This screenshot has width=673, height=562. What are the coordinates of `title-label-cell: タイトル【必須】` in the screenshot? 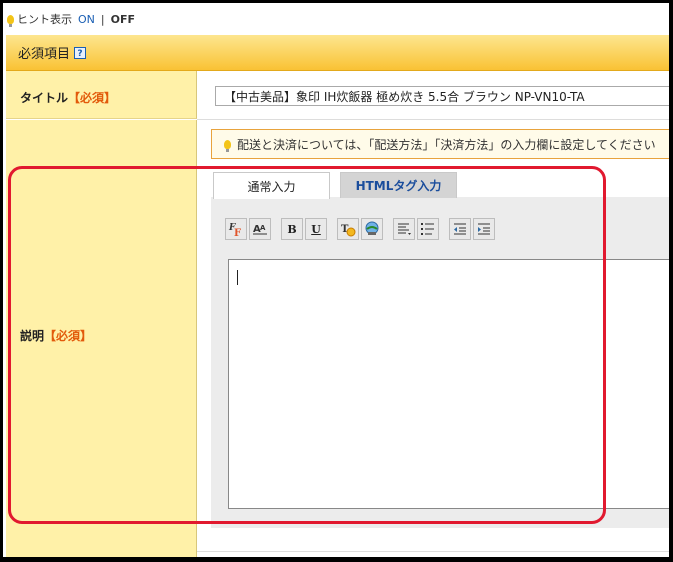 It's located at (101, 95).